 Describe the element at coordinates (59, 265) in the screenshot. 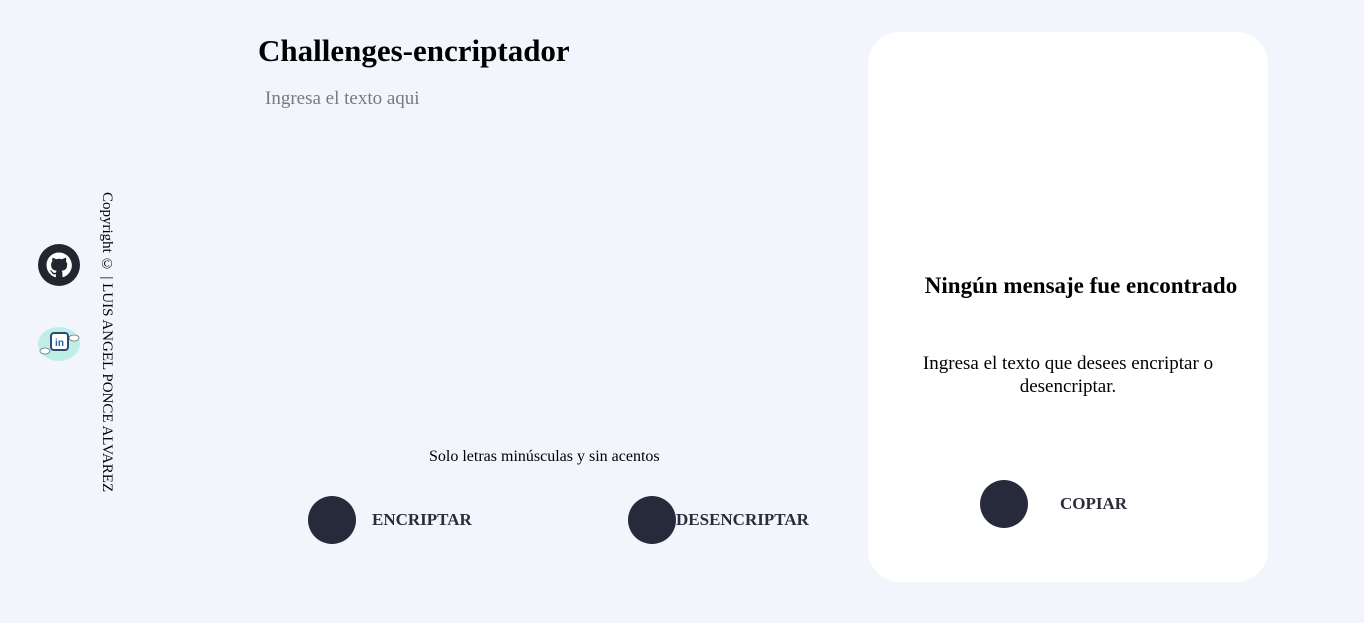

I see `github-icon` at that location.